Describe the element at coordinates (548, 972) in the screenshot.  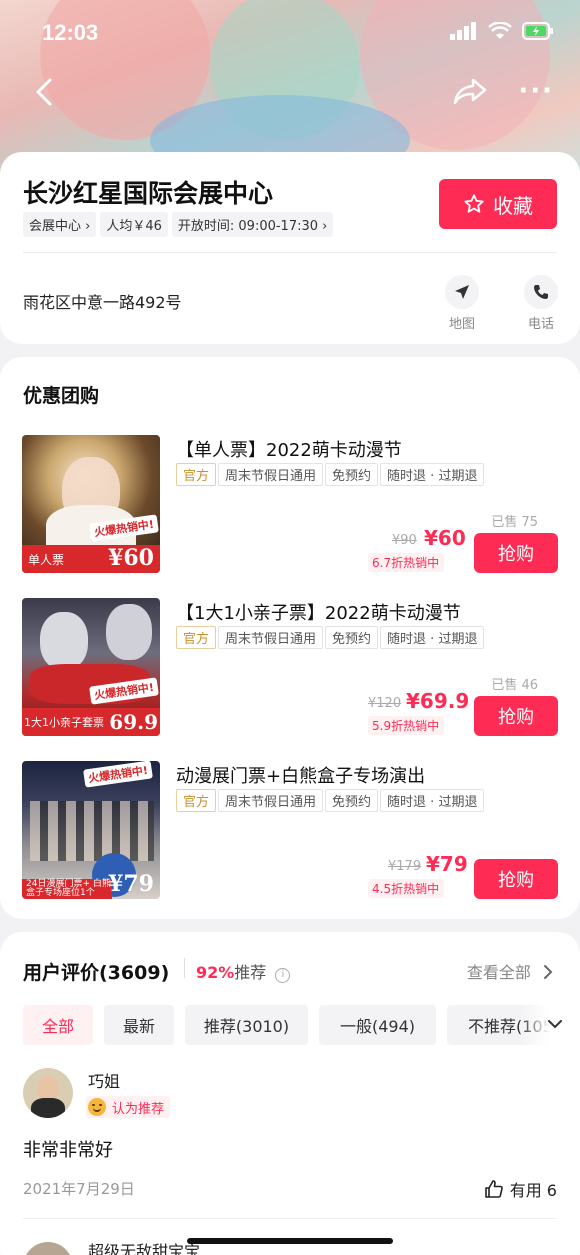
I see `chevron-right-icon` at that location.